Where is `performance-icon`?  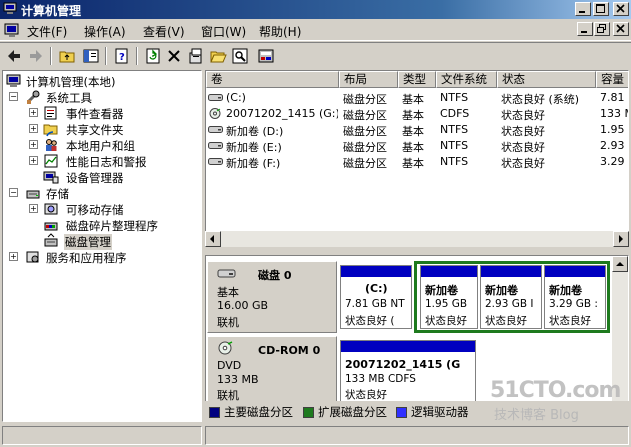
performance-icon is located at coordinates (51, 161).